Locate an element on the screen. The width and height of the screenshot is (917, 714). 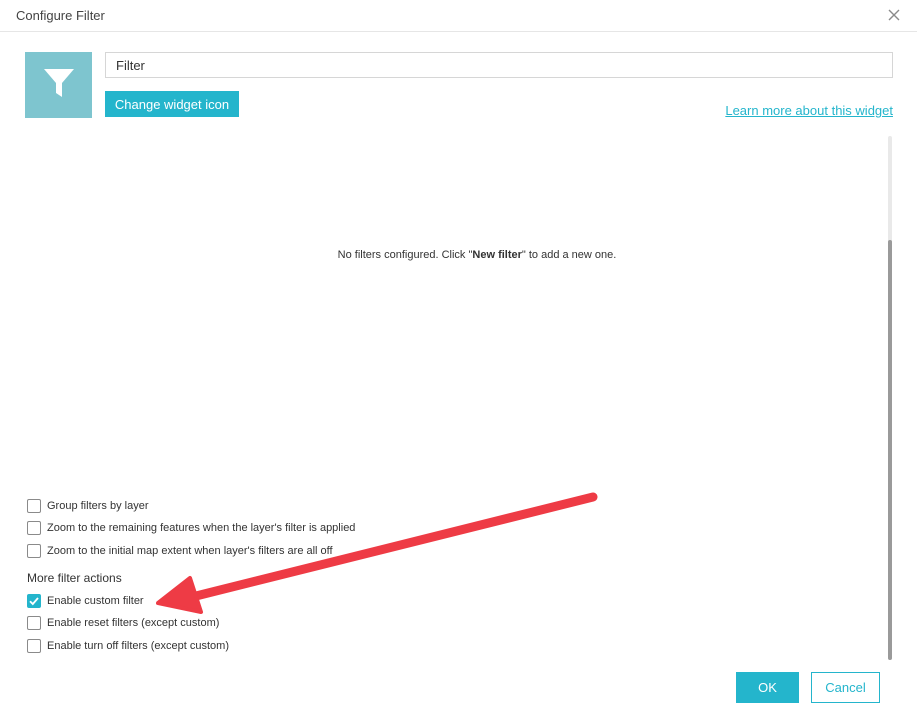
new-filter-label: New filter is located at coordinates (497, 255).